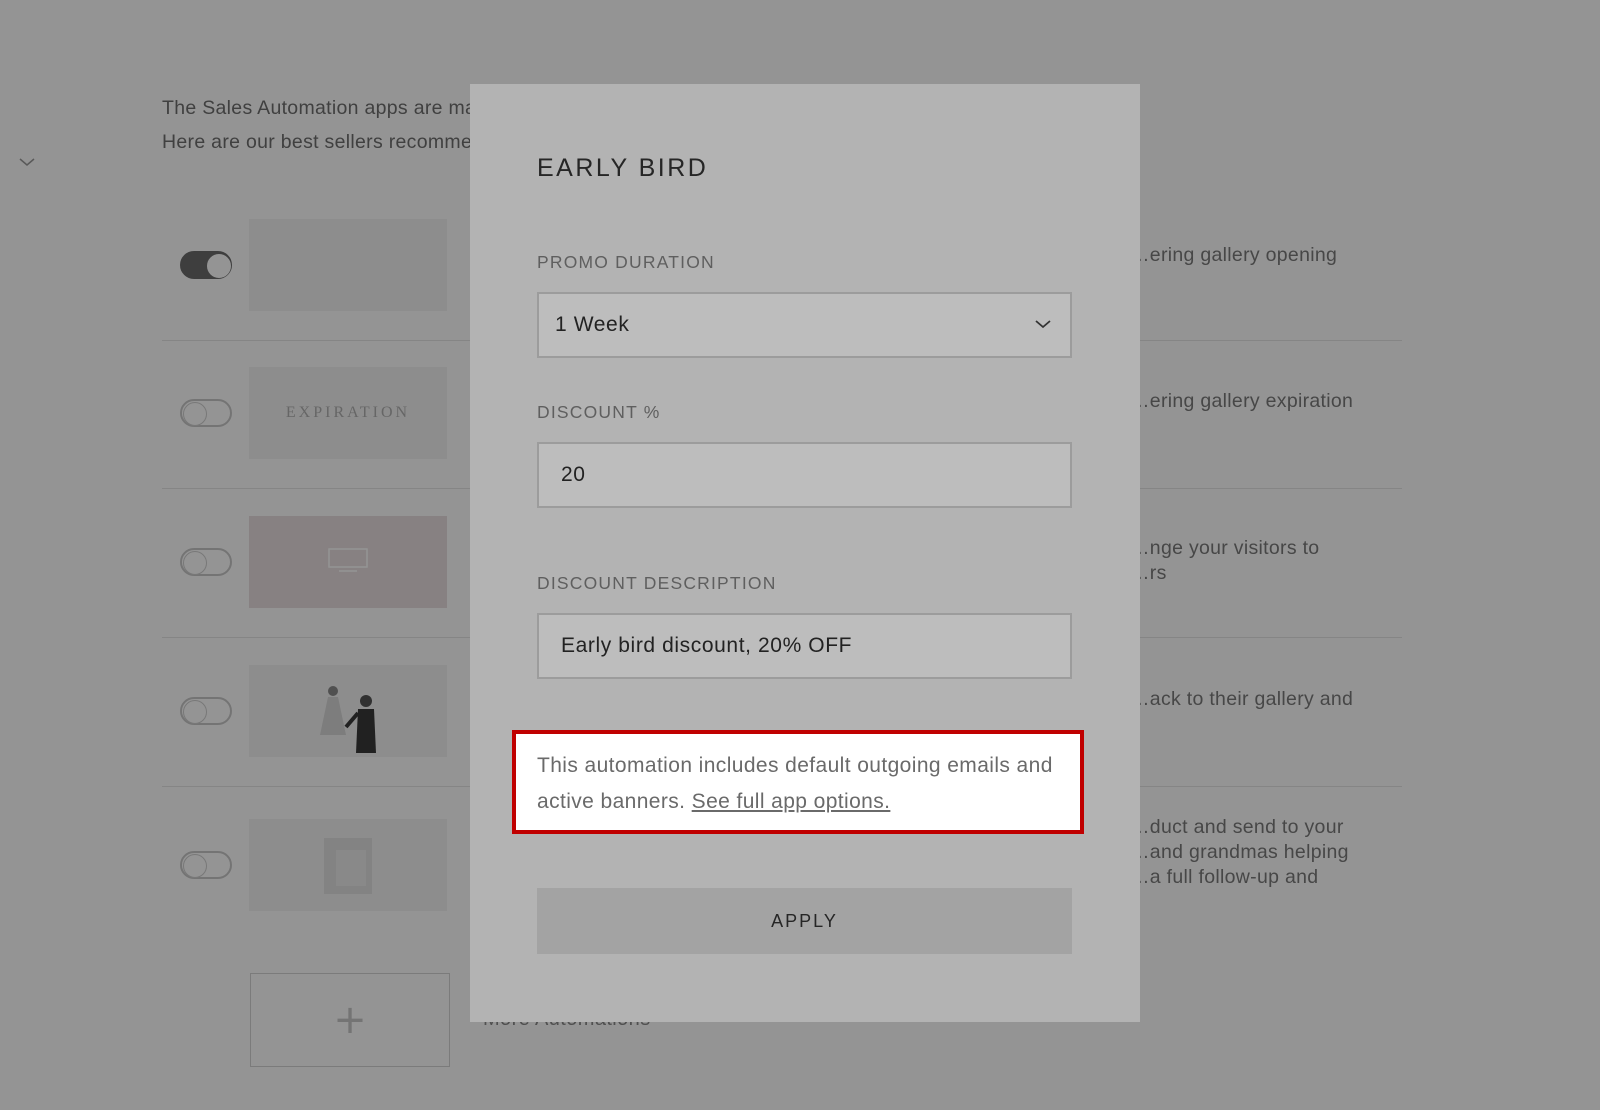 Image resolution: width=1600 pixels, height=1110 pixels. Describe the element at coordinates (804, 921) in the screenshot. I see `apply-button: APPLY` at that location.